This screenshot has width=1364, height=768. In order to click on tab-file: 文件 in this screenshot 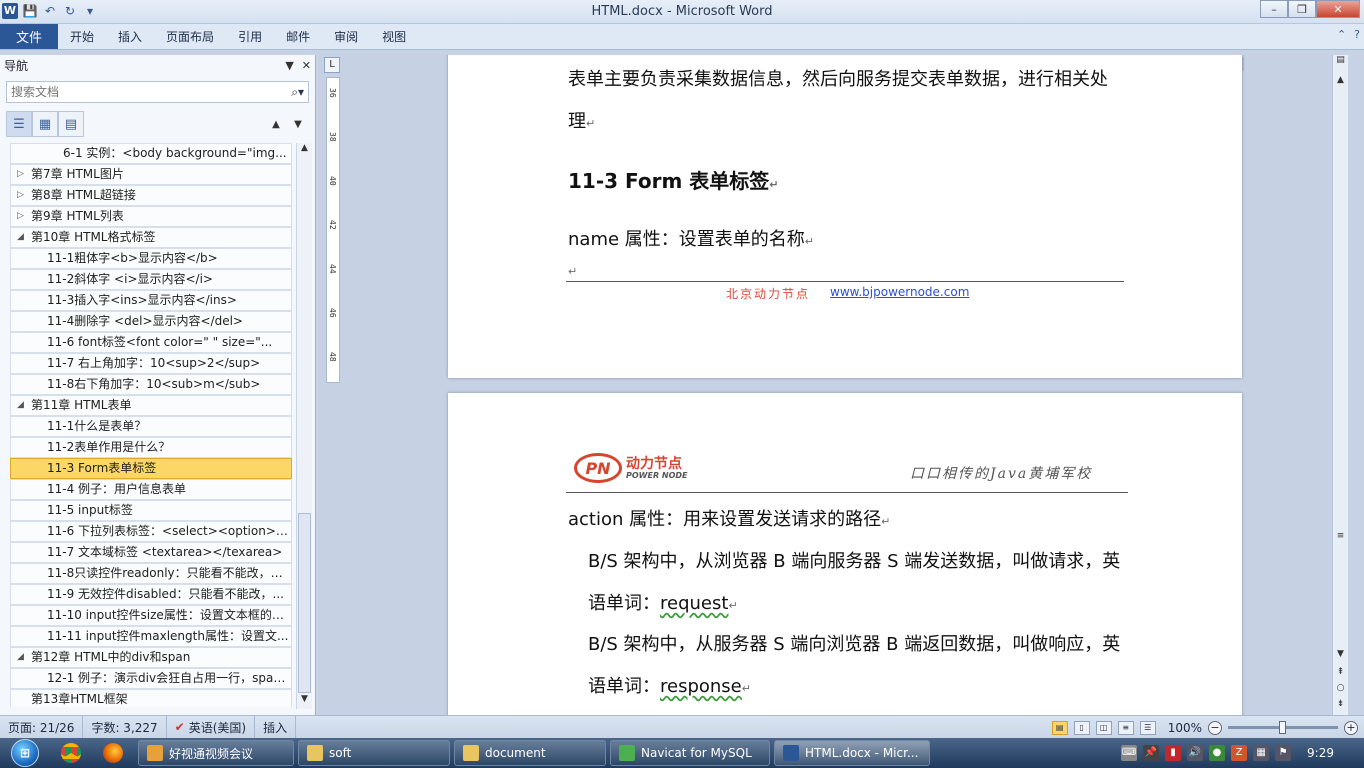, I will do `click(29, 36)`.